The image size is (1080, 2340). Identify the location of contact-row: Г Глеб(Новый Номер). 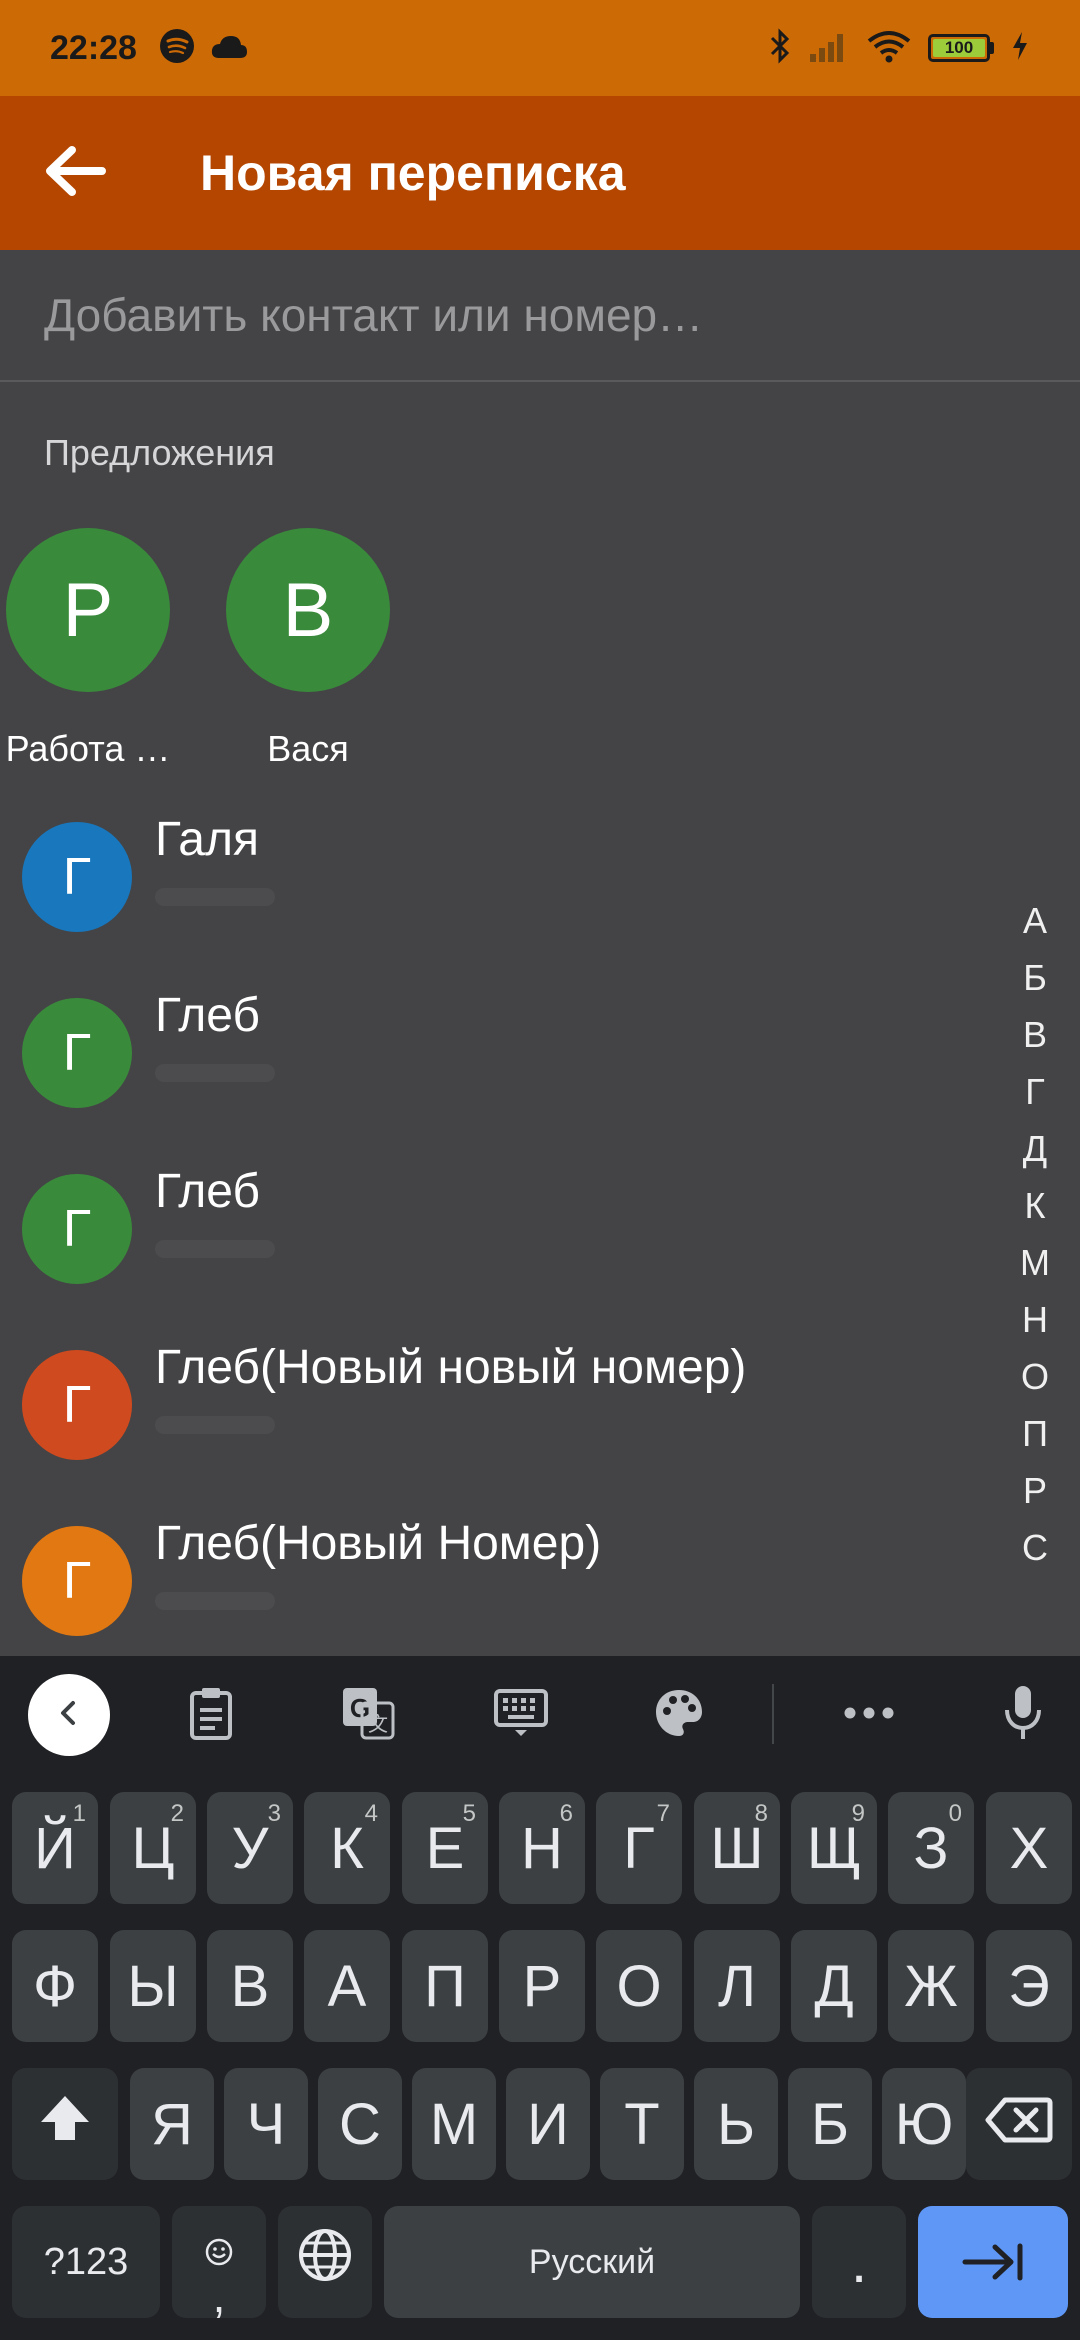
(500, 1587).